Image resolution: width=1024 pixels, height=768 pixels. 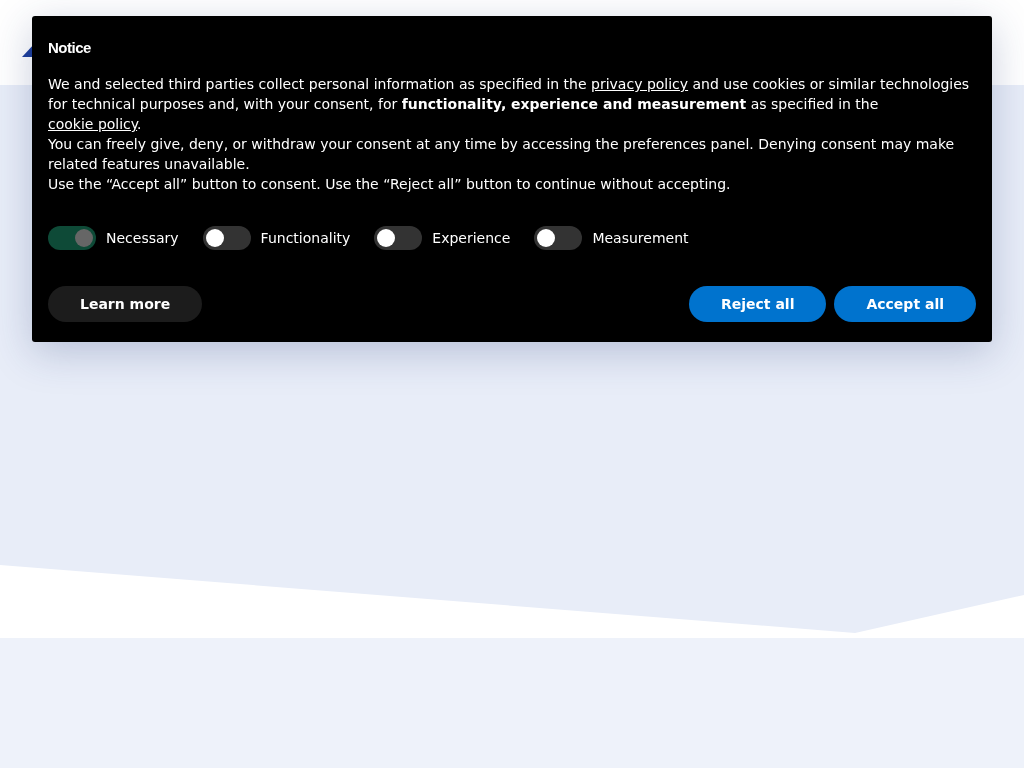 What do you see at coordinates (70, 48) in the screenshot?
I see `banner-title: Notice` at bounding box center [70, 48].